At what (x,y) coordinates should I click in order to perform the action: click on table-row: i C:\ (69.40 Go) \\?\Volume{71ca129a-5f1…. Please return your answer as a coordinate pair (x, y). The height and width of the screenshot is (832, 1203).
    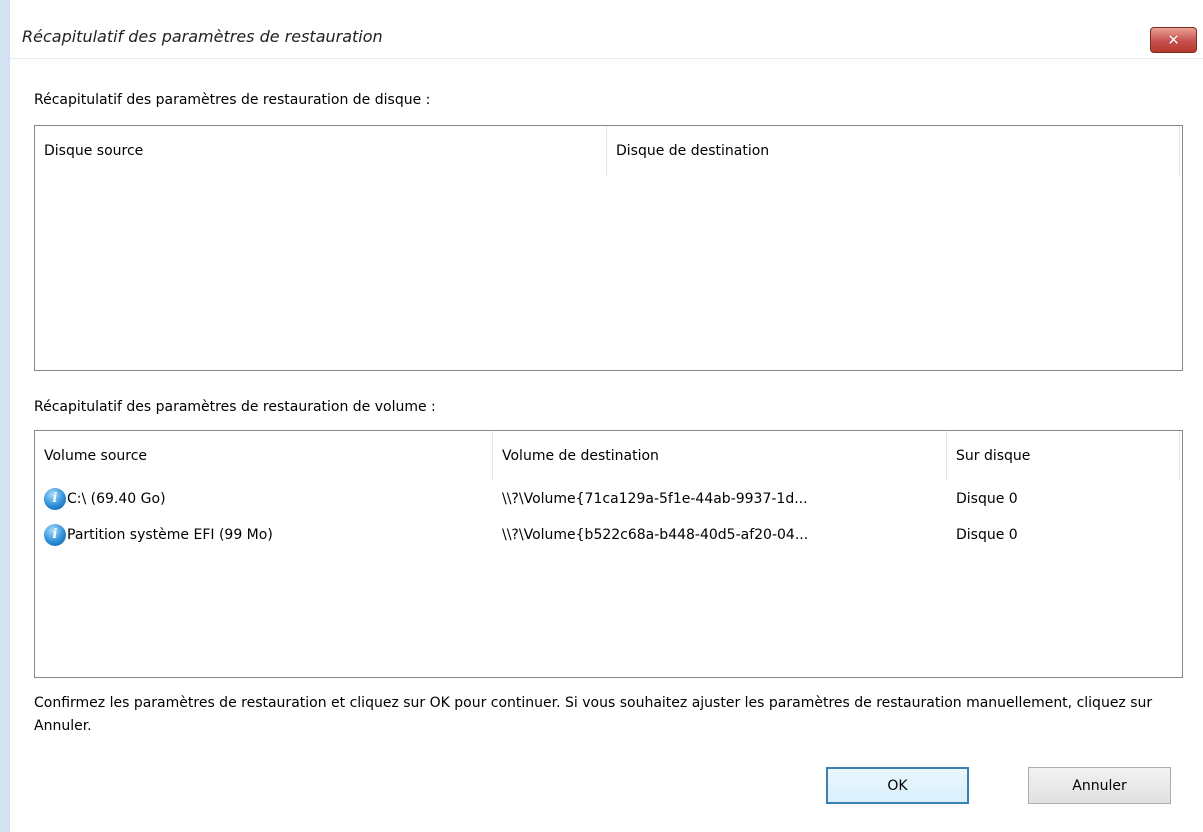
    Looking at the image, I should click on (608, 499).